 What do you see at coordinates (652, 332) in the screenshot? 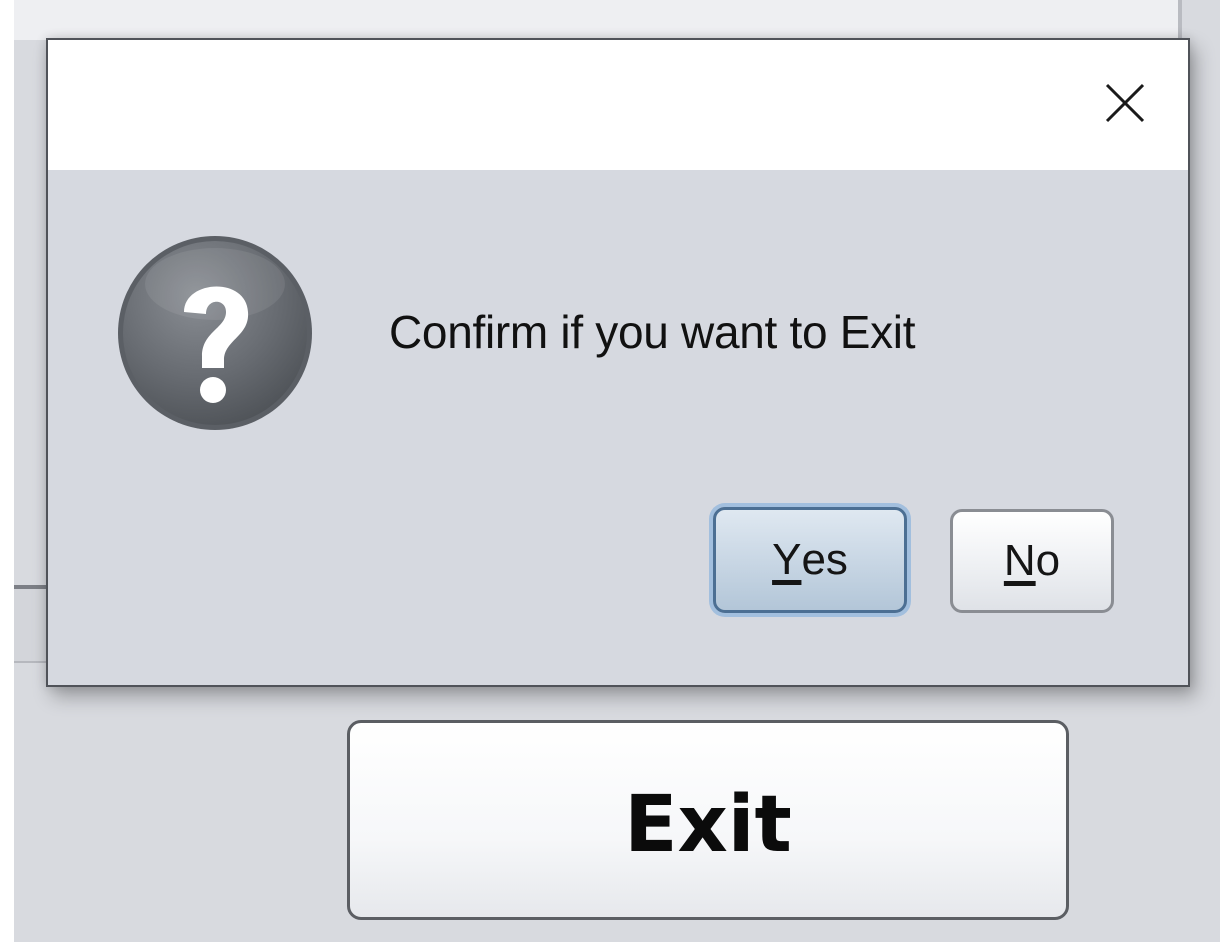
I see `dialog-message: Confirm if you want to Exit` at bounding box center [652, 332].